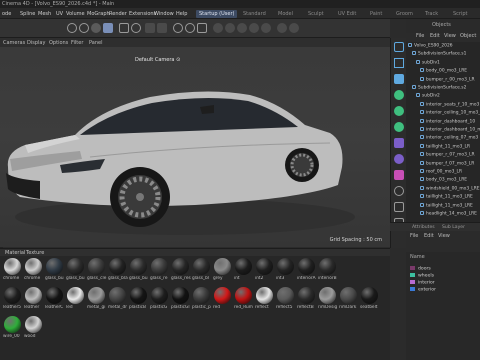  I want to click on layout-tab-sculpt: Sculpt, so click(316, 14).